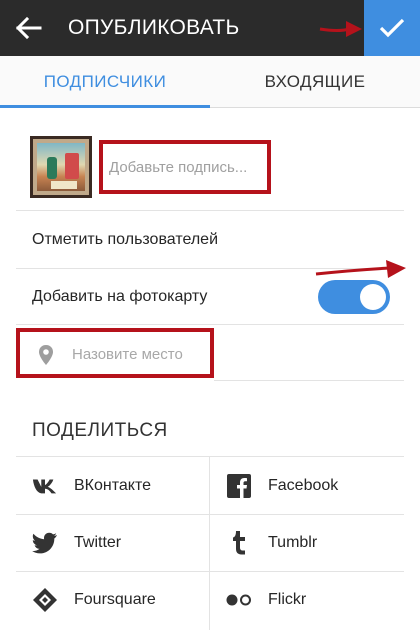 Image resolution: width=420 pixels, height=630 pixels. Describe the element at coordinates (46, 355) in the screenshot. I see `location-pin-icon` at that location.